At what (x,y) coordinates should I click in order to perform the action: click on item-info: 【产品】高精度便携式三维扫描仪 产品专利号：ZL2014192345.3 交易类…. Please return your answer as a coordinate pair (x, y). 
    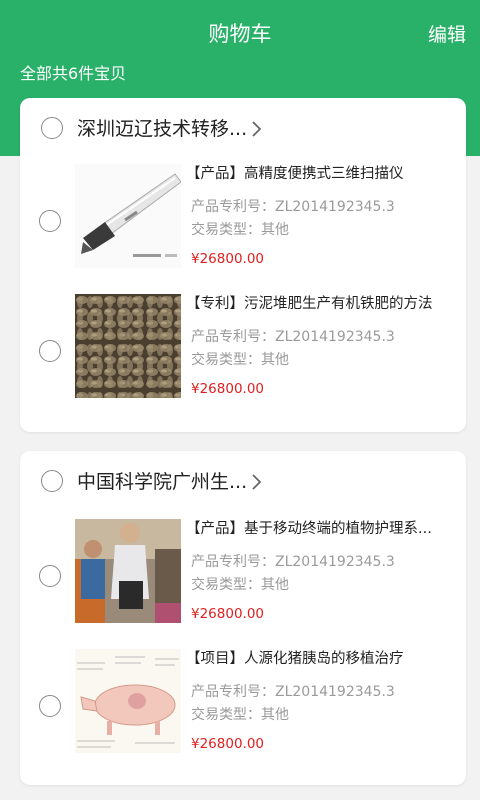
    Looking at the image, I should click on (321, 216).